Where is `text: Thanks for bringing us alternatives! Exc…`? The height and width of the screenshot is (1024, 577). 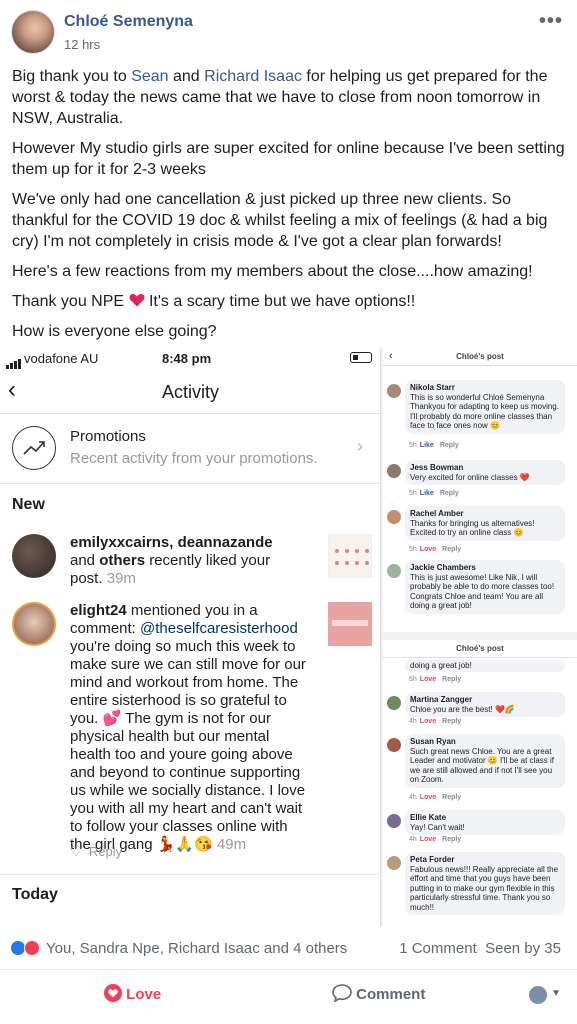
text: Thanks for bringing us alternatives! Exc… is located at coordinates (472, 528).